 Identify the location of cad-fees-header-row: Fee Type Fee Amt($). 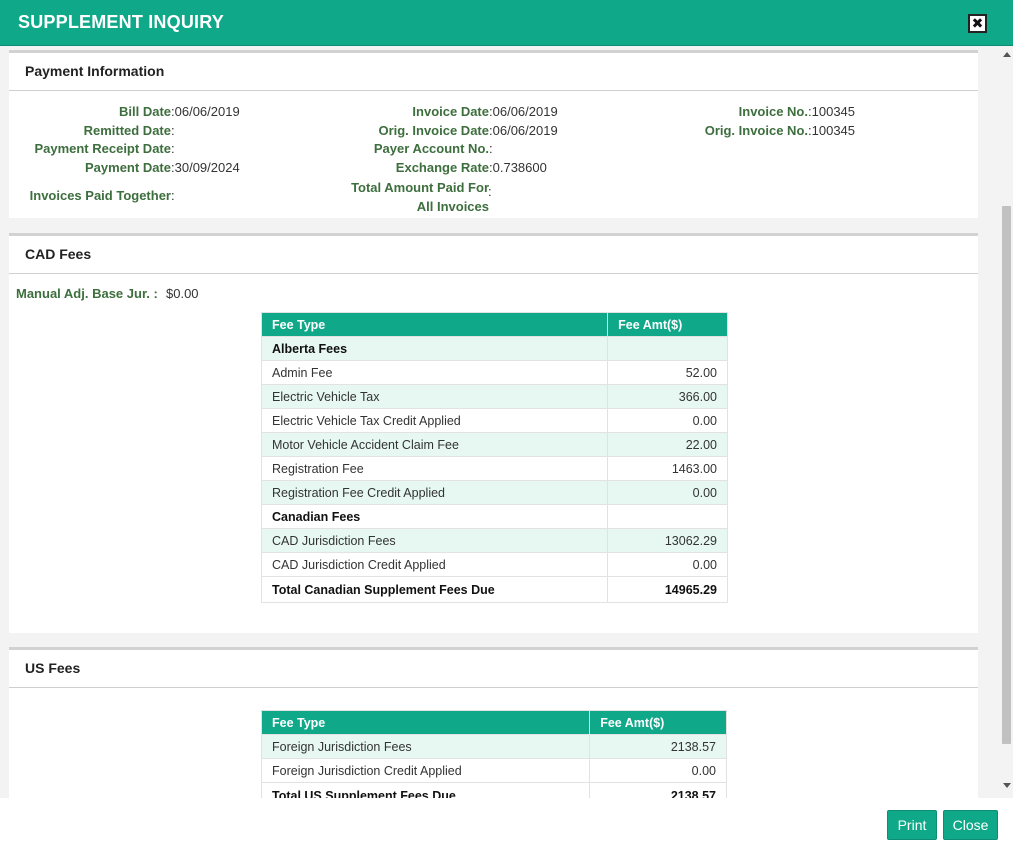
(494, 324).